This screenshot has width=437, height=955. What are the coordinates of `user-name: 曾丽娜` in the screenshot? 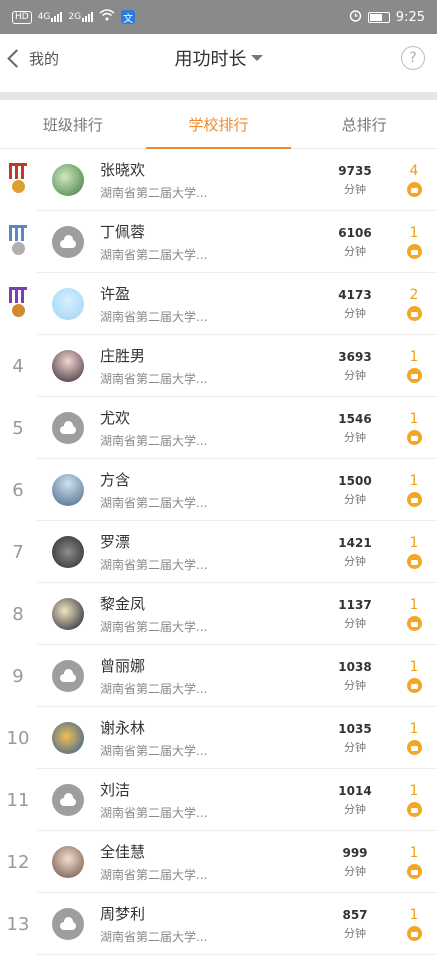 It's located at (123, 666).